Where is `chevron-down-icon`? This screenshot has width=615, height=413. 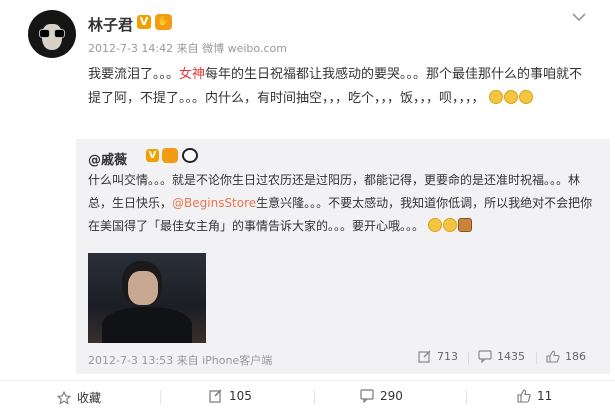 chevron-down-icon is located at coordinates (579, 17).